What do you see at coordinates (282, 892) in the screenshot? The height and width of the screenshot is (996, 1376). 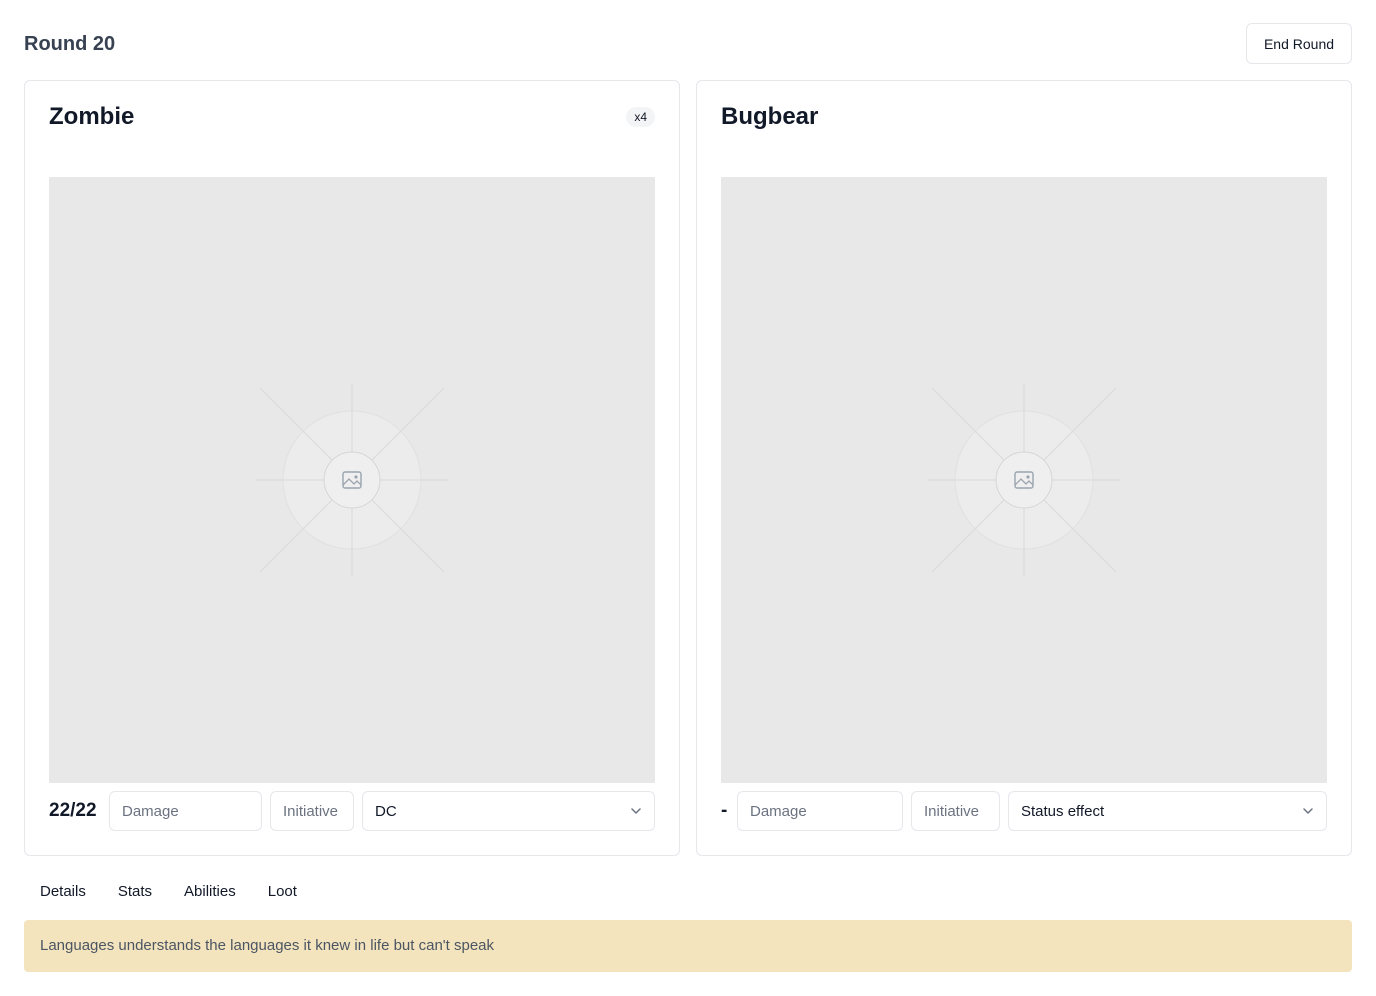 I see `tab-loot: Loot` at bounding box center [282, 892].